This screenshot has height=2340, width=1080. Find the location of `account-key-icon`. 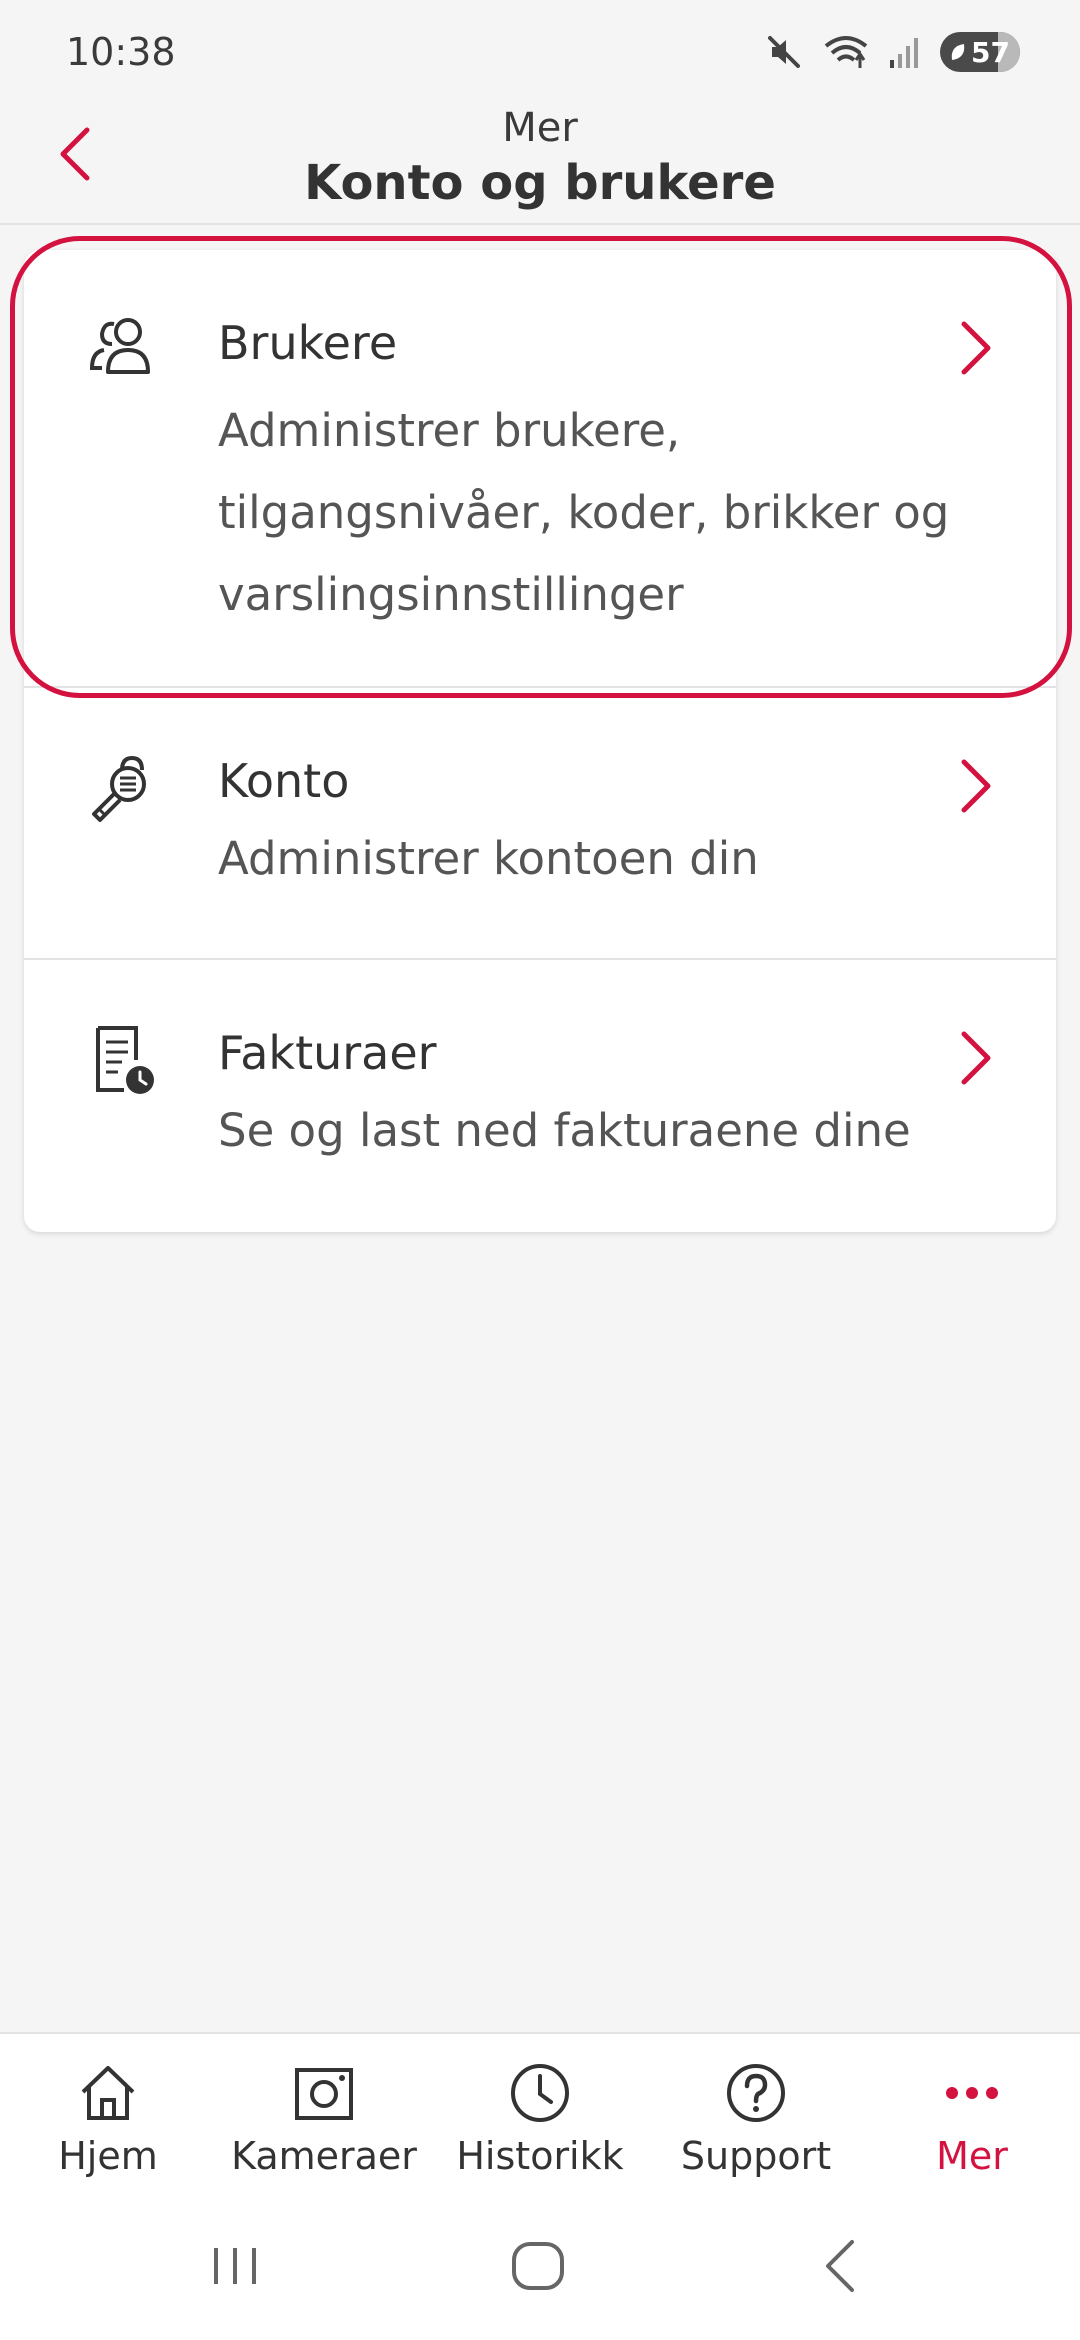

account-key-icon is located at coordinates (119, 788).